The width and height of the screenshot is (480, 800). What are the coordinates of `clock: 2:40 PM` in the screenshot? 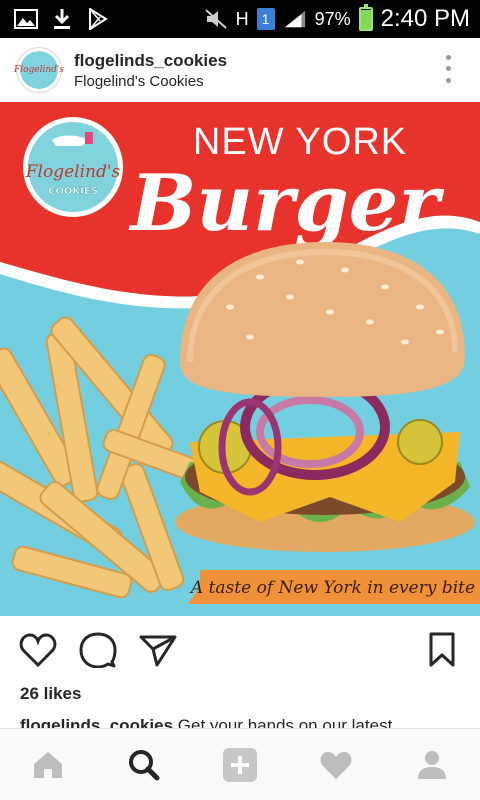 It's located at (425, 18).